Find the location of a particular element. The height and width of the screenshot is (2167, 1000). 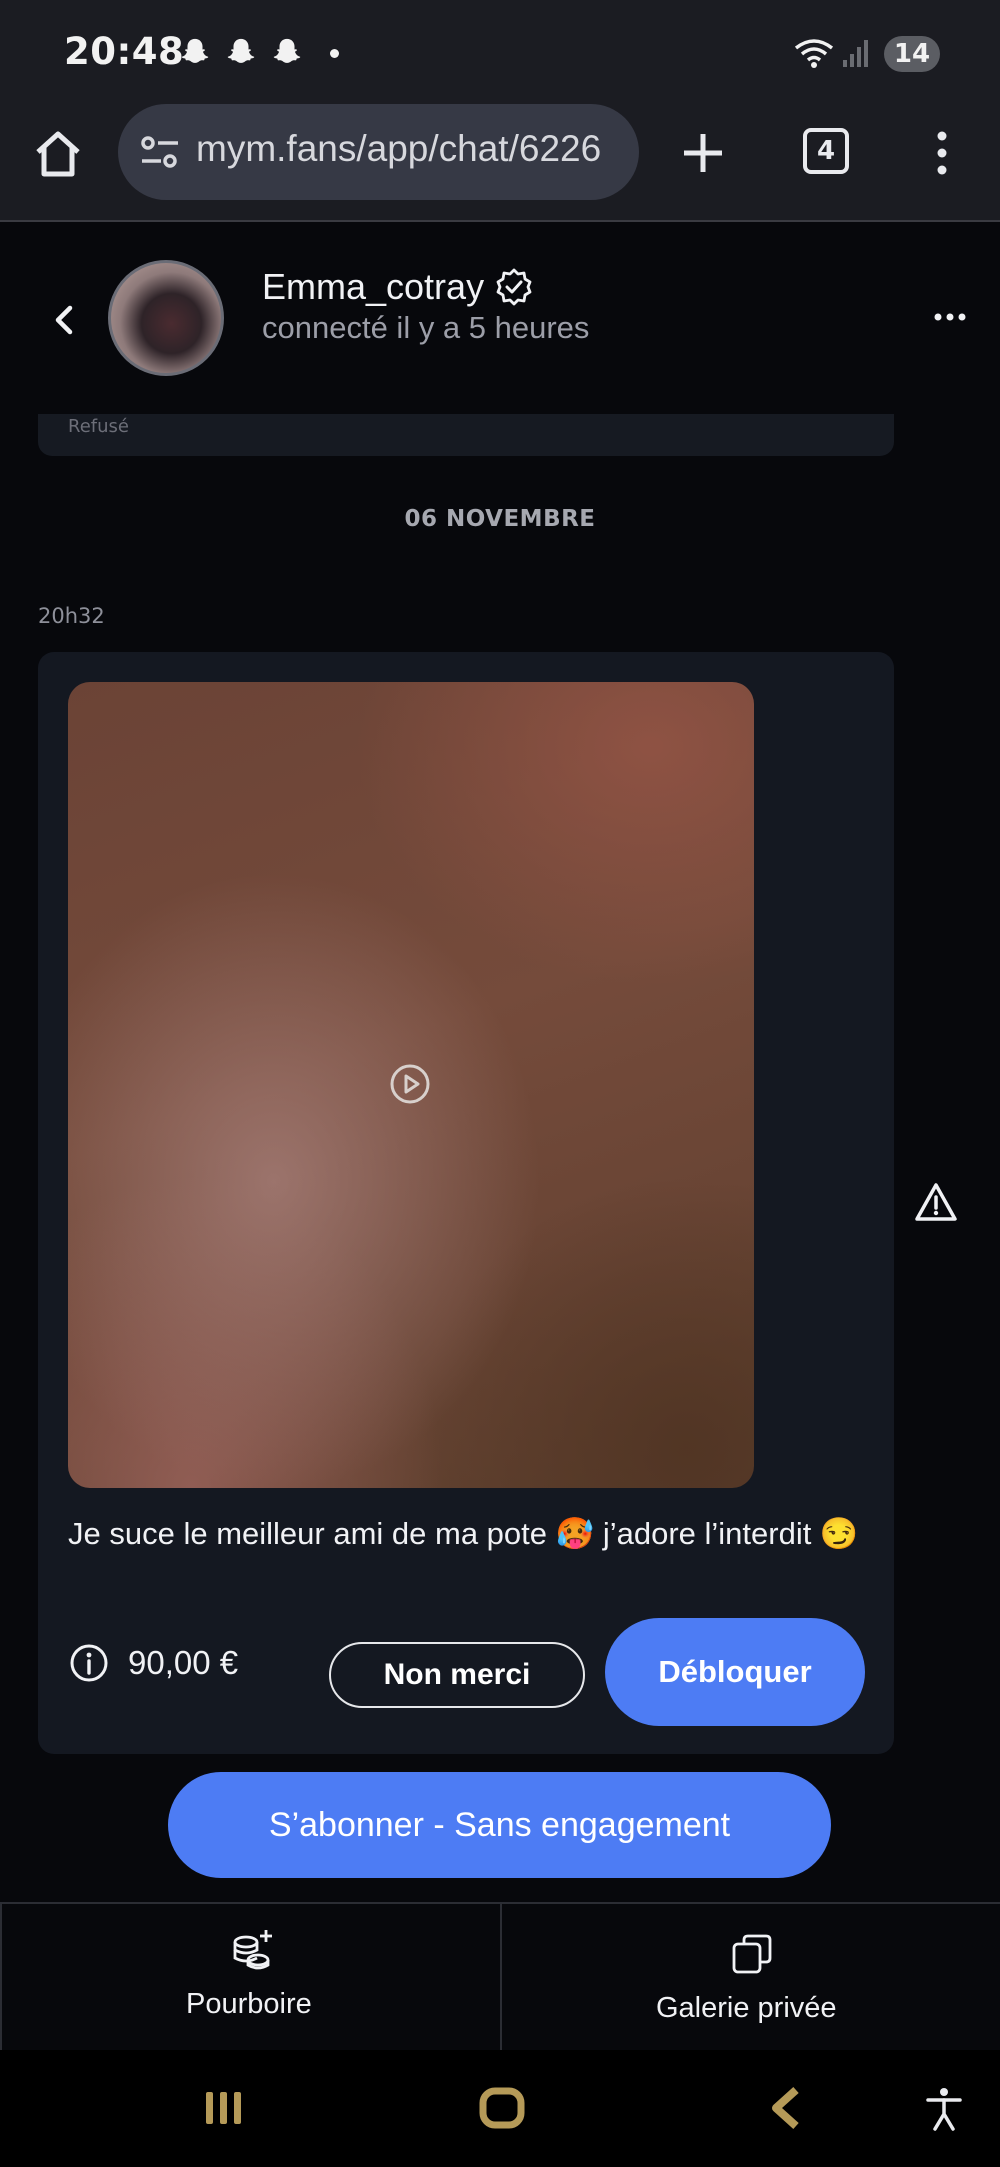

browser-menu-icon is located at coordinates (942, 153).